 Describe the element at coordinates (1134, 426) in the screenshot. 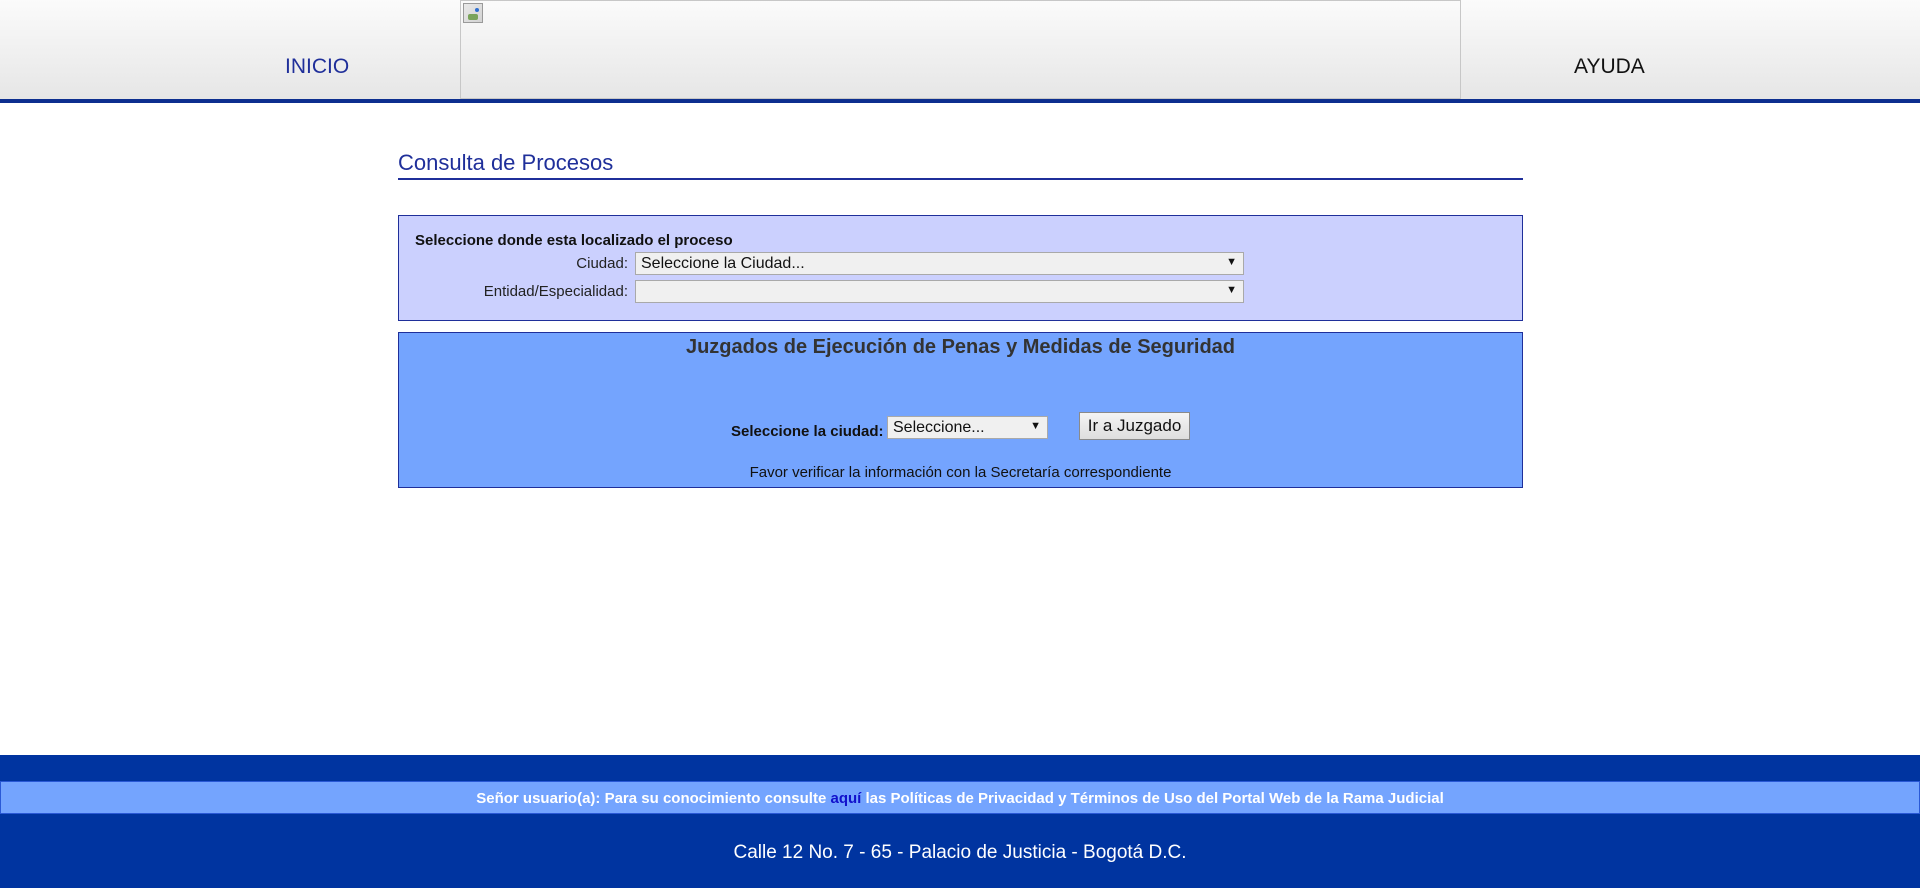

I see `ir-a-juzgado-button: Ir a Juzgado` at that location.